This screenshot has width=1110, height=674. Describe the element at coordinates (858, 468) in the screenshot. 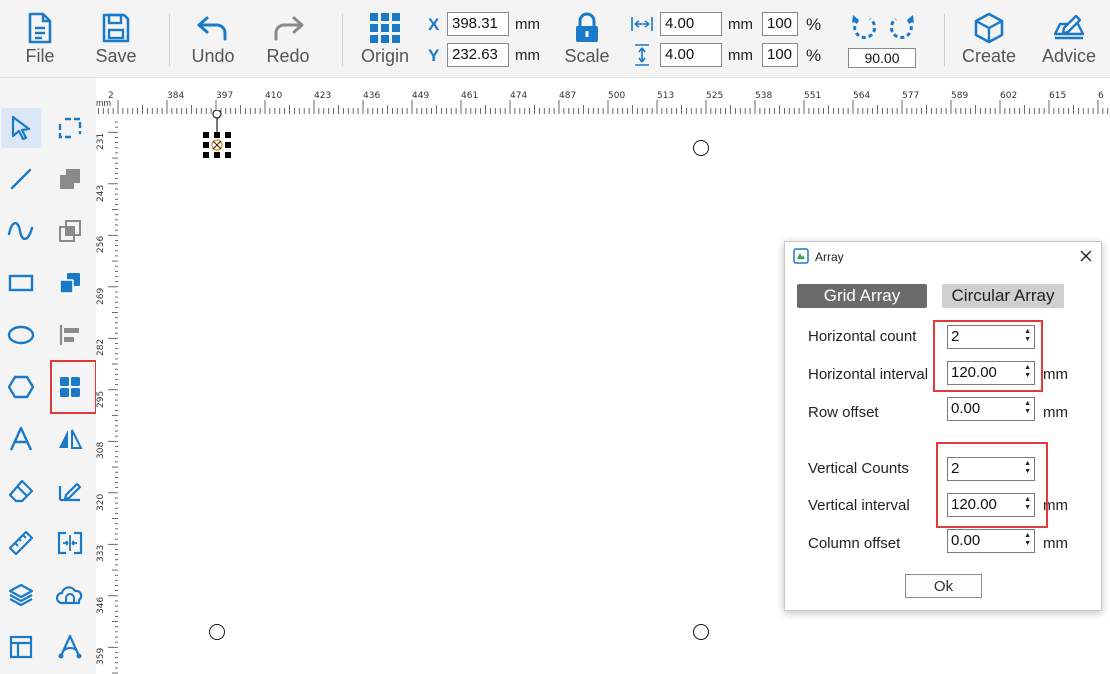

I see `vertical-counts-label: Vertical Counts` at that location.